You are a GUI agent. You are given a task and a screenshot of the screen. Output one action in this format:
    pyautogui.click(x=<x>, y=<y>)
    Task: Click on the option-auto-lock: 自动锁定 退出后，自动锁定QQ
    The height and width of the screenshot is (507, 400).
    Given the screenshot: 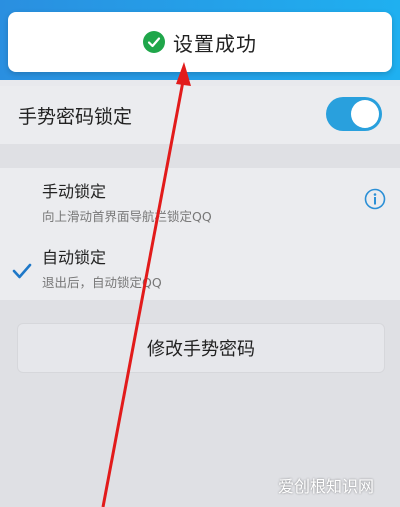 What is the action you would take?
    pyautogui.click(x=200, y=267)
    